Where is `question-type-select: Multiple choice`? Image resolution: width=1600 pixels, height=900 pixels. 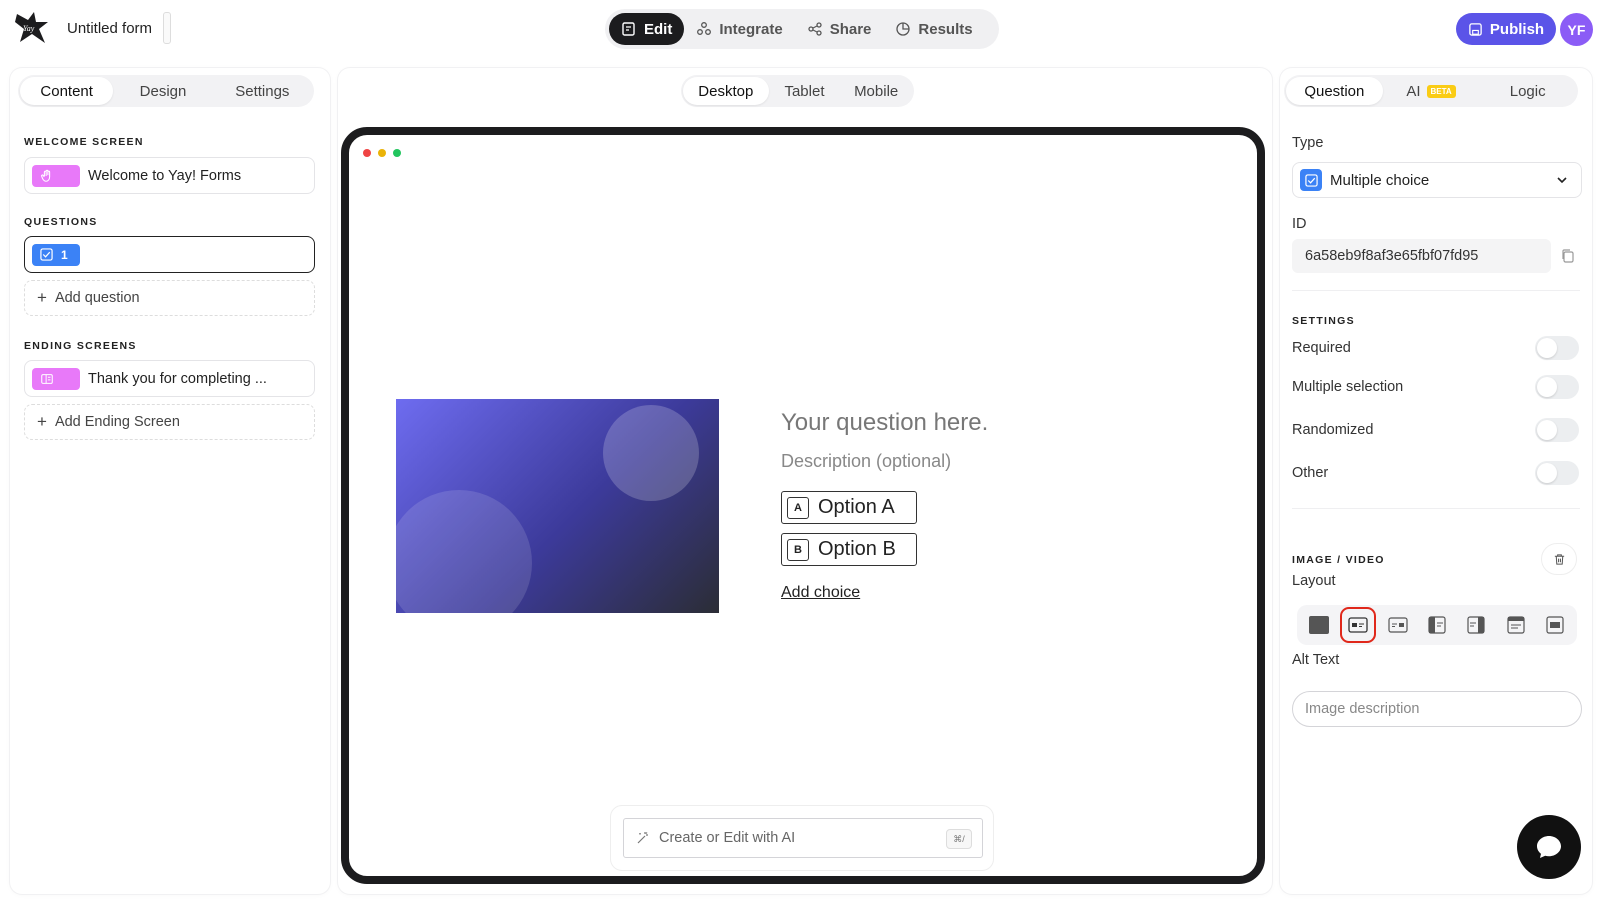
question-type-select: Multiple choice is located at coordinates (1437, 180).